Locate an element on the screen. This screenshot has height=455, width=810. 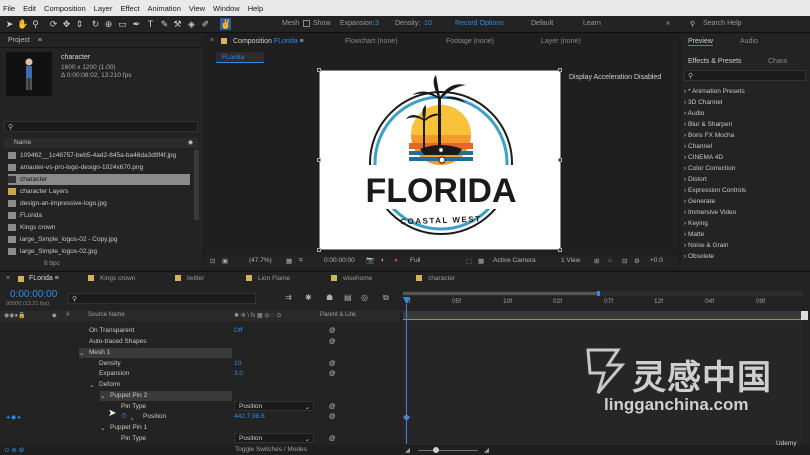
prop-mesh-1: Mesh 1 is located at coordinates (99, 352).